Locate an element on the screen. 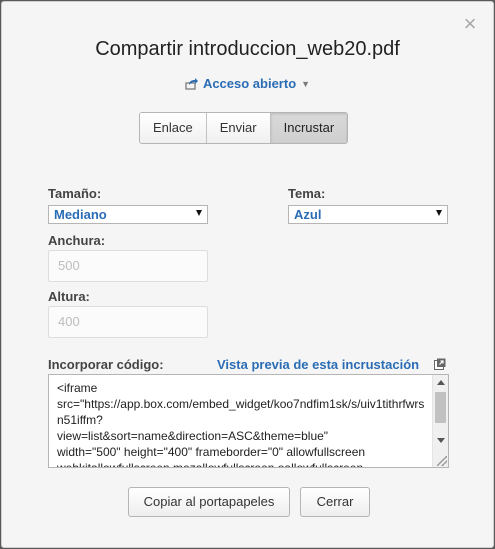 This screenshot has width=495, height=549. access-label: Acceso abierto is located at coordinates (249, 83).